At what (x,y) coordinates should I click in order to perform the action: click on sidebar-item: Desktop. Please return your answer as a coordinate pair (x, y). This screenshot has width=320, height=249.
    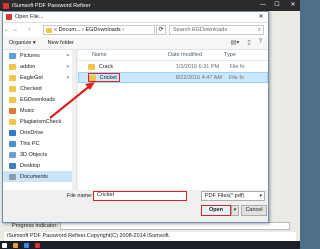
    Looking at the image, I should click on (39, 165).